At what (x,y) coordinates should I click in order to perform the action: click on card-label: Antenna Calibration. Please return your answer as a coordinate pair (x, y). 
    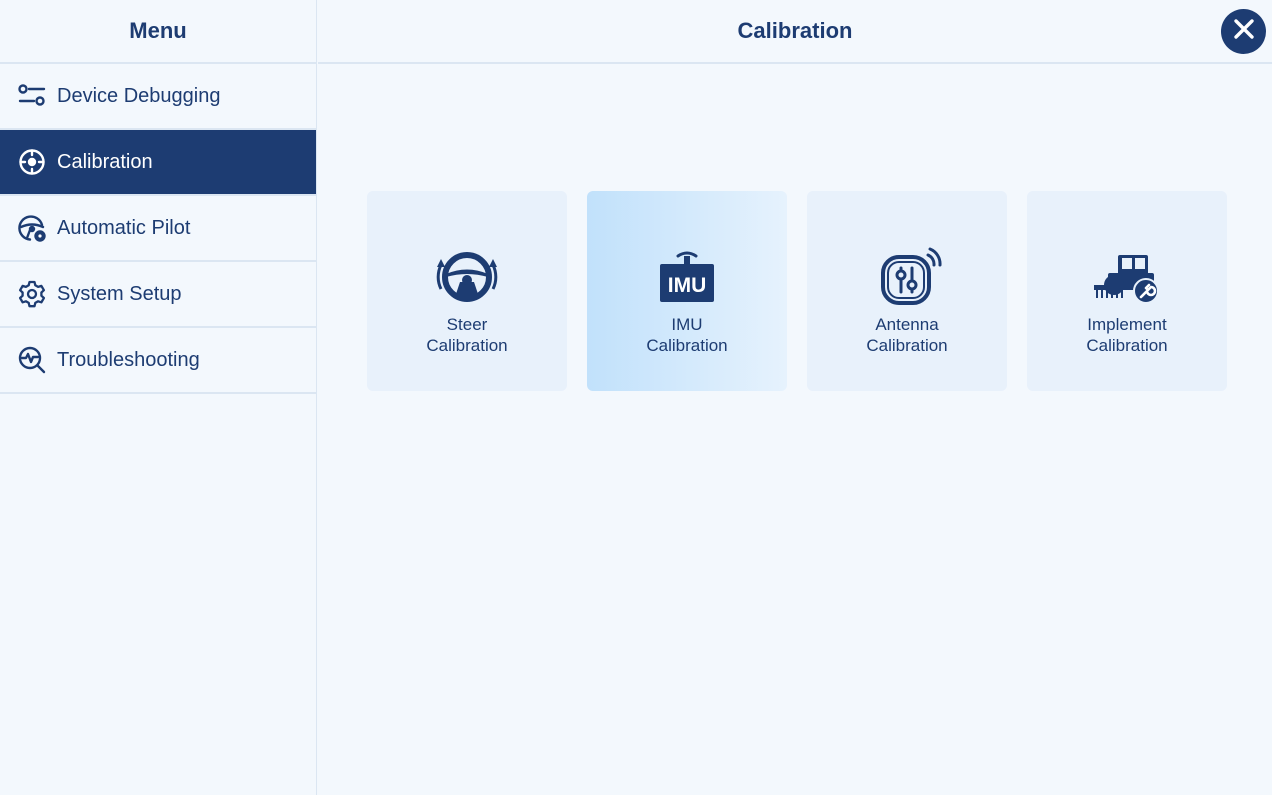
    Looking at the image, I should click on (907, 335).